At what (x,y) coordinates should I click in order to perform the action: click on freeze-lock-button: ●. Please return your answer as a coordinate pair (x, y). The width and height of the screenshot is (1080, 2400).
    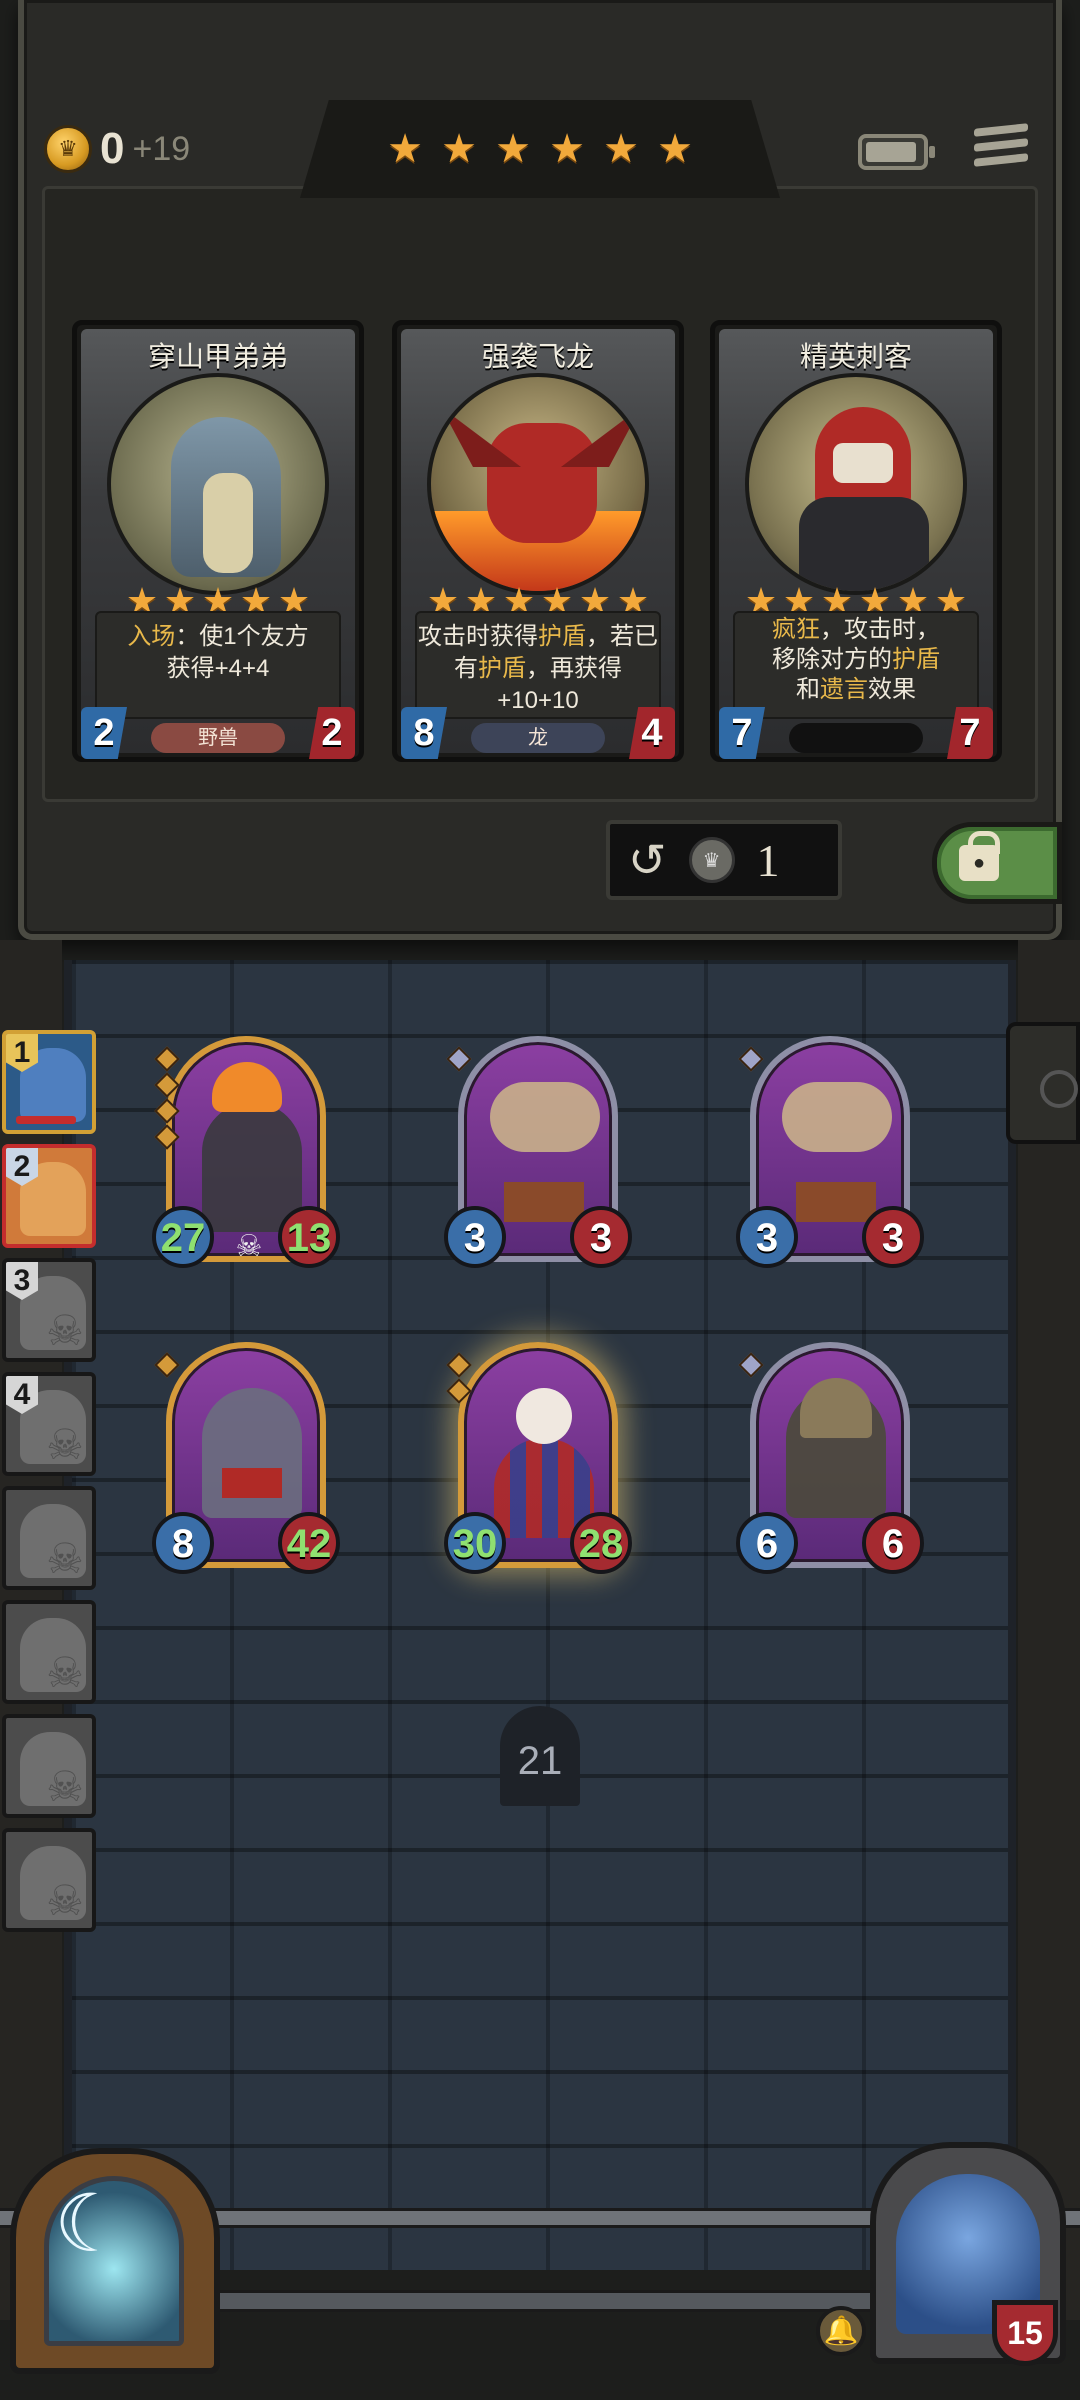
    Looking at the image, I should click on (997, 863).